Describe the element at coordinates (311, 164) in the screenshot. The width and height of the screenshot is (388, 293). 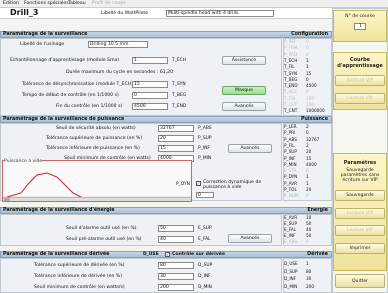
I see `power-config-value: 4000` at that location.